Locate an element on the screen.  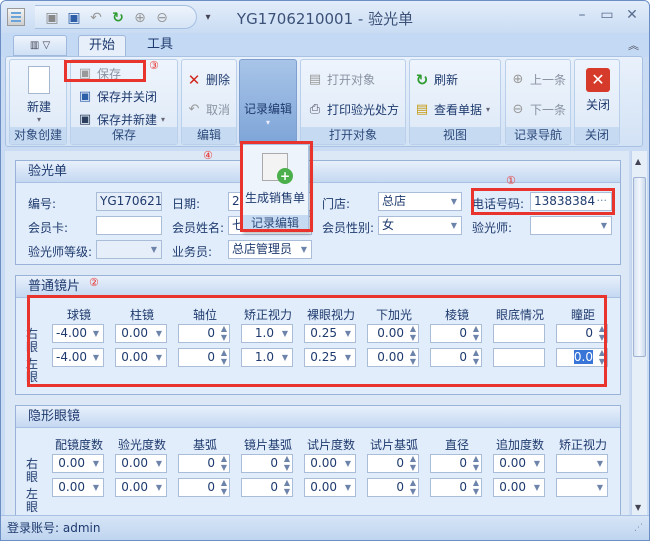
lens-cell-right-0: -4.00 ▼ is located at coordinates (78, 333).